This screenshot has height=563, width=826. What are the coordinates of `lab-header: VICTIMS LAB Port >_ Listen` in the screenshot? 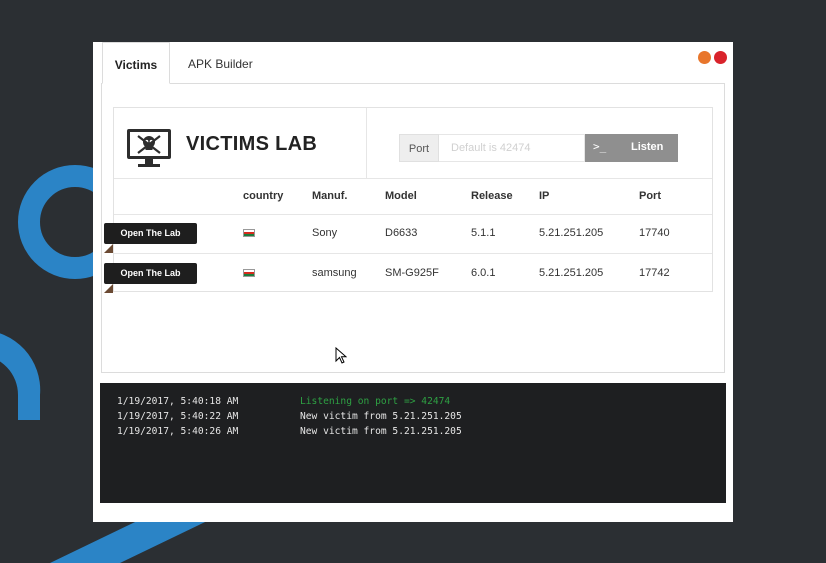 It's located at (413, 143).